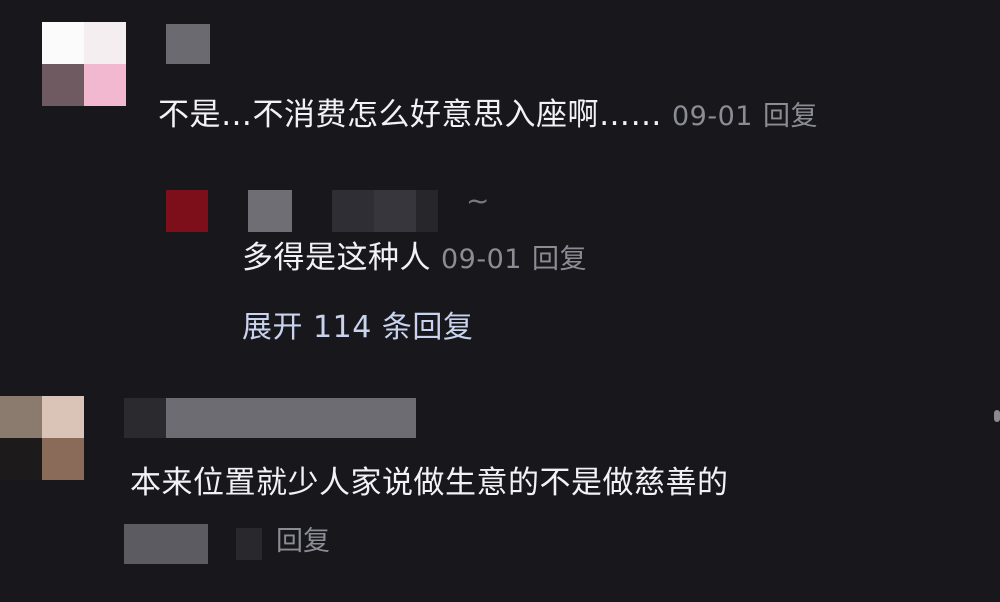  I want to click on reply-text: 多得是这种人 09-01 回复, so click(414, 259).